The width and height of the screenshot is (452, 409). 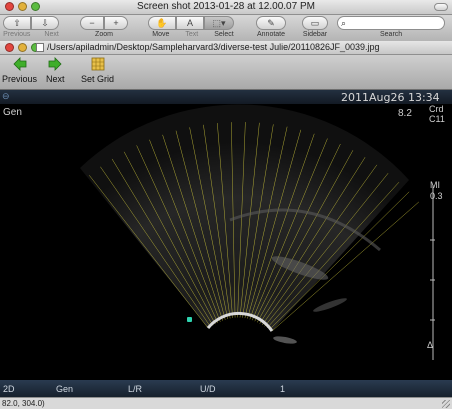 I want to click on arrow-right-icon, so click(x=55, y=64).